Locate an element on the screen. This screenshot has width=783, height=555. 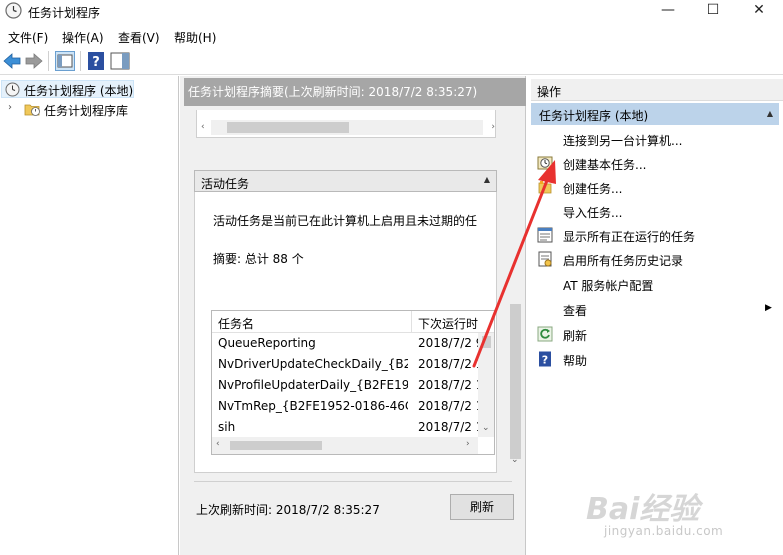
history-icon is located at coordinates (545, 259).